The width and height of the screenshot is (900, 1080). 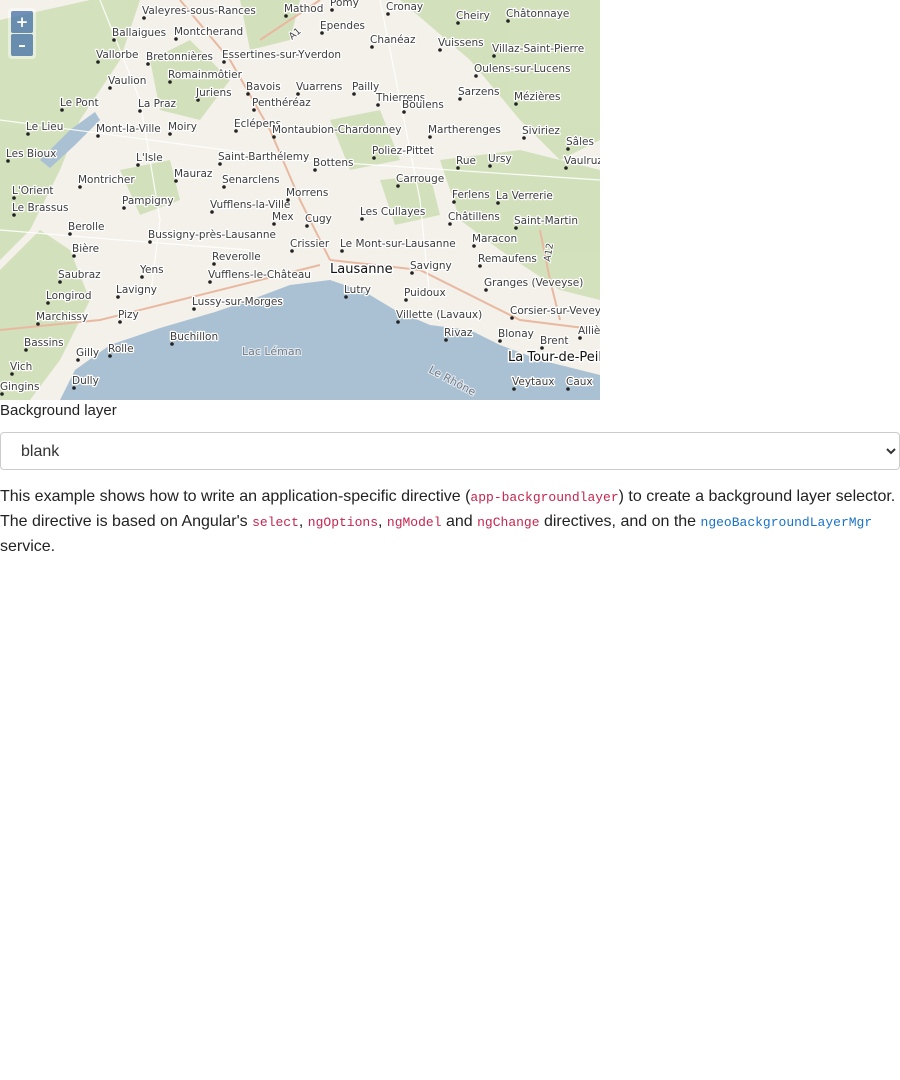 What do you see at coordinates (275, 522) in the screenshot?
I see `code-select: select` at bounding box center [275, 522].